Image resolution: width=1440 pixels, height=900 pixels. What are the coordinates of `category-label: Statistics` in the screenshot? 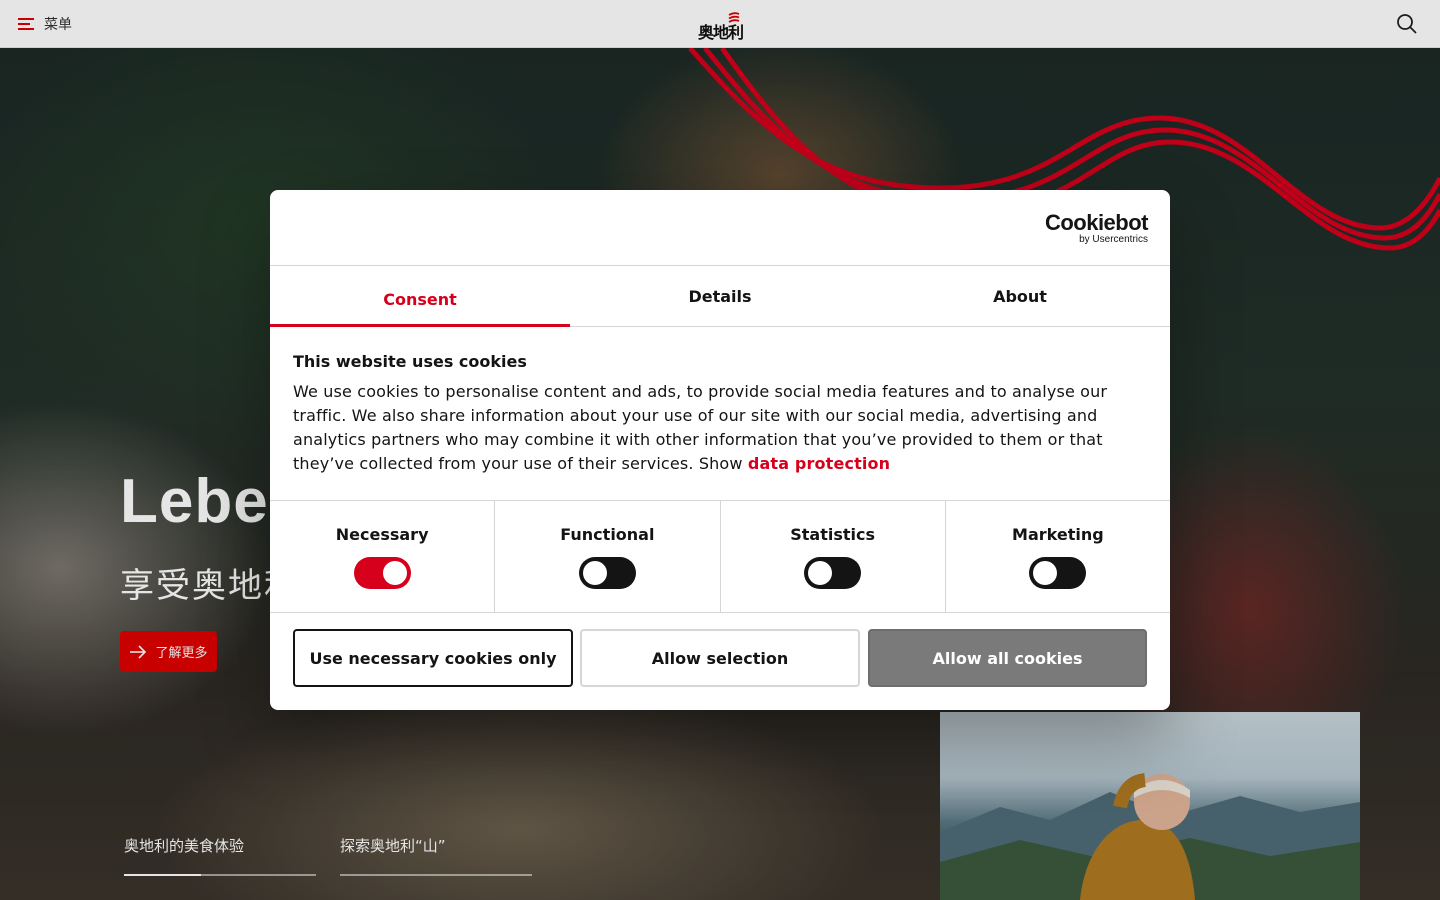 It's located at (832, 534).